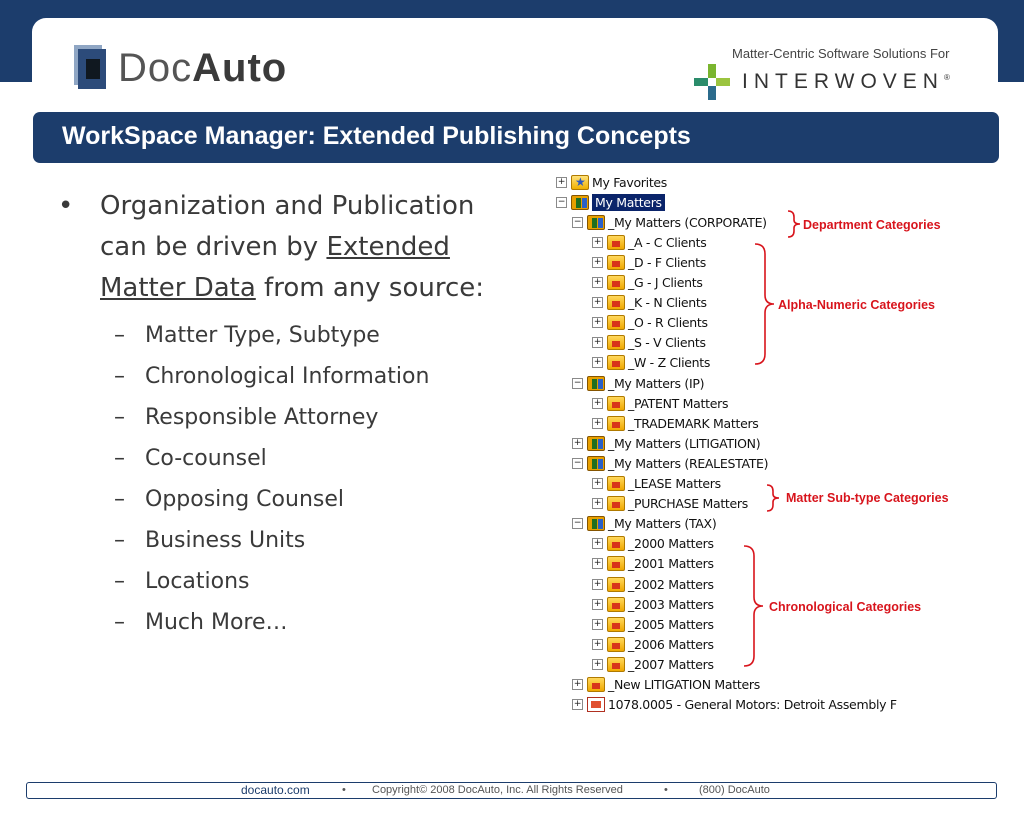 The image size is (1024, 819). I want to click on matter-document-icon, so click(596, 705).